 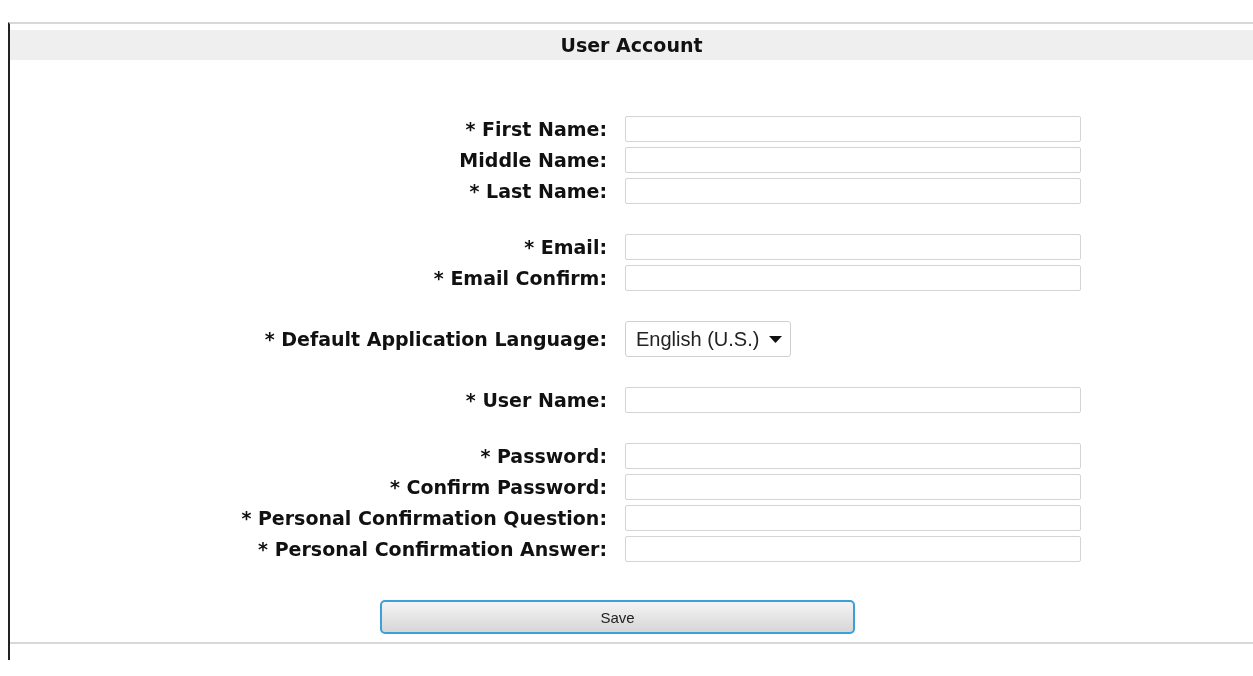 What do you see at coordinates (532, 160) in the screenshot?
I see `field-label: Middle Name:` at bounding box center [532, 160].